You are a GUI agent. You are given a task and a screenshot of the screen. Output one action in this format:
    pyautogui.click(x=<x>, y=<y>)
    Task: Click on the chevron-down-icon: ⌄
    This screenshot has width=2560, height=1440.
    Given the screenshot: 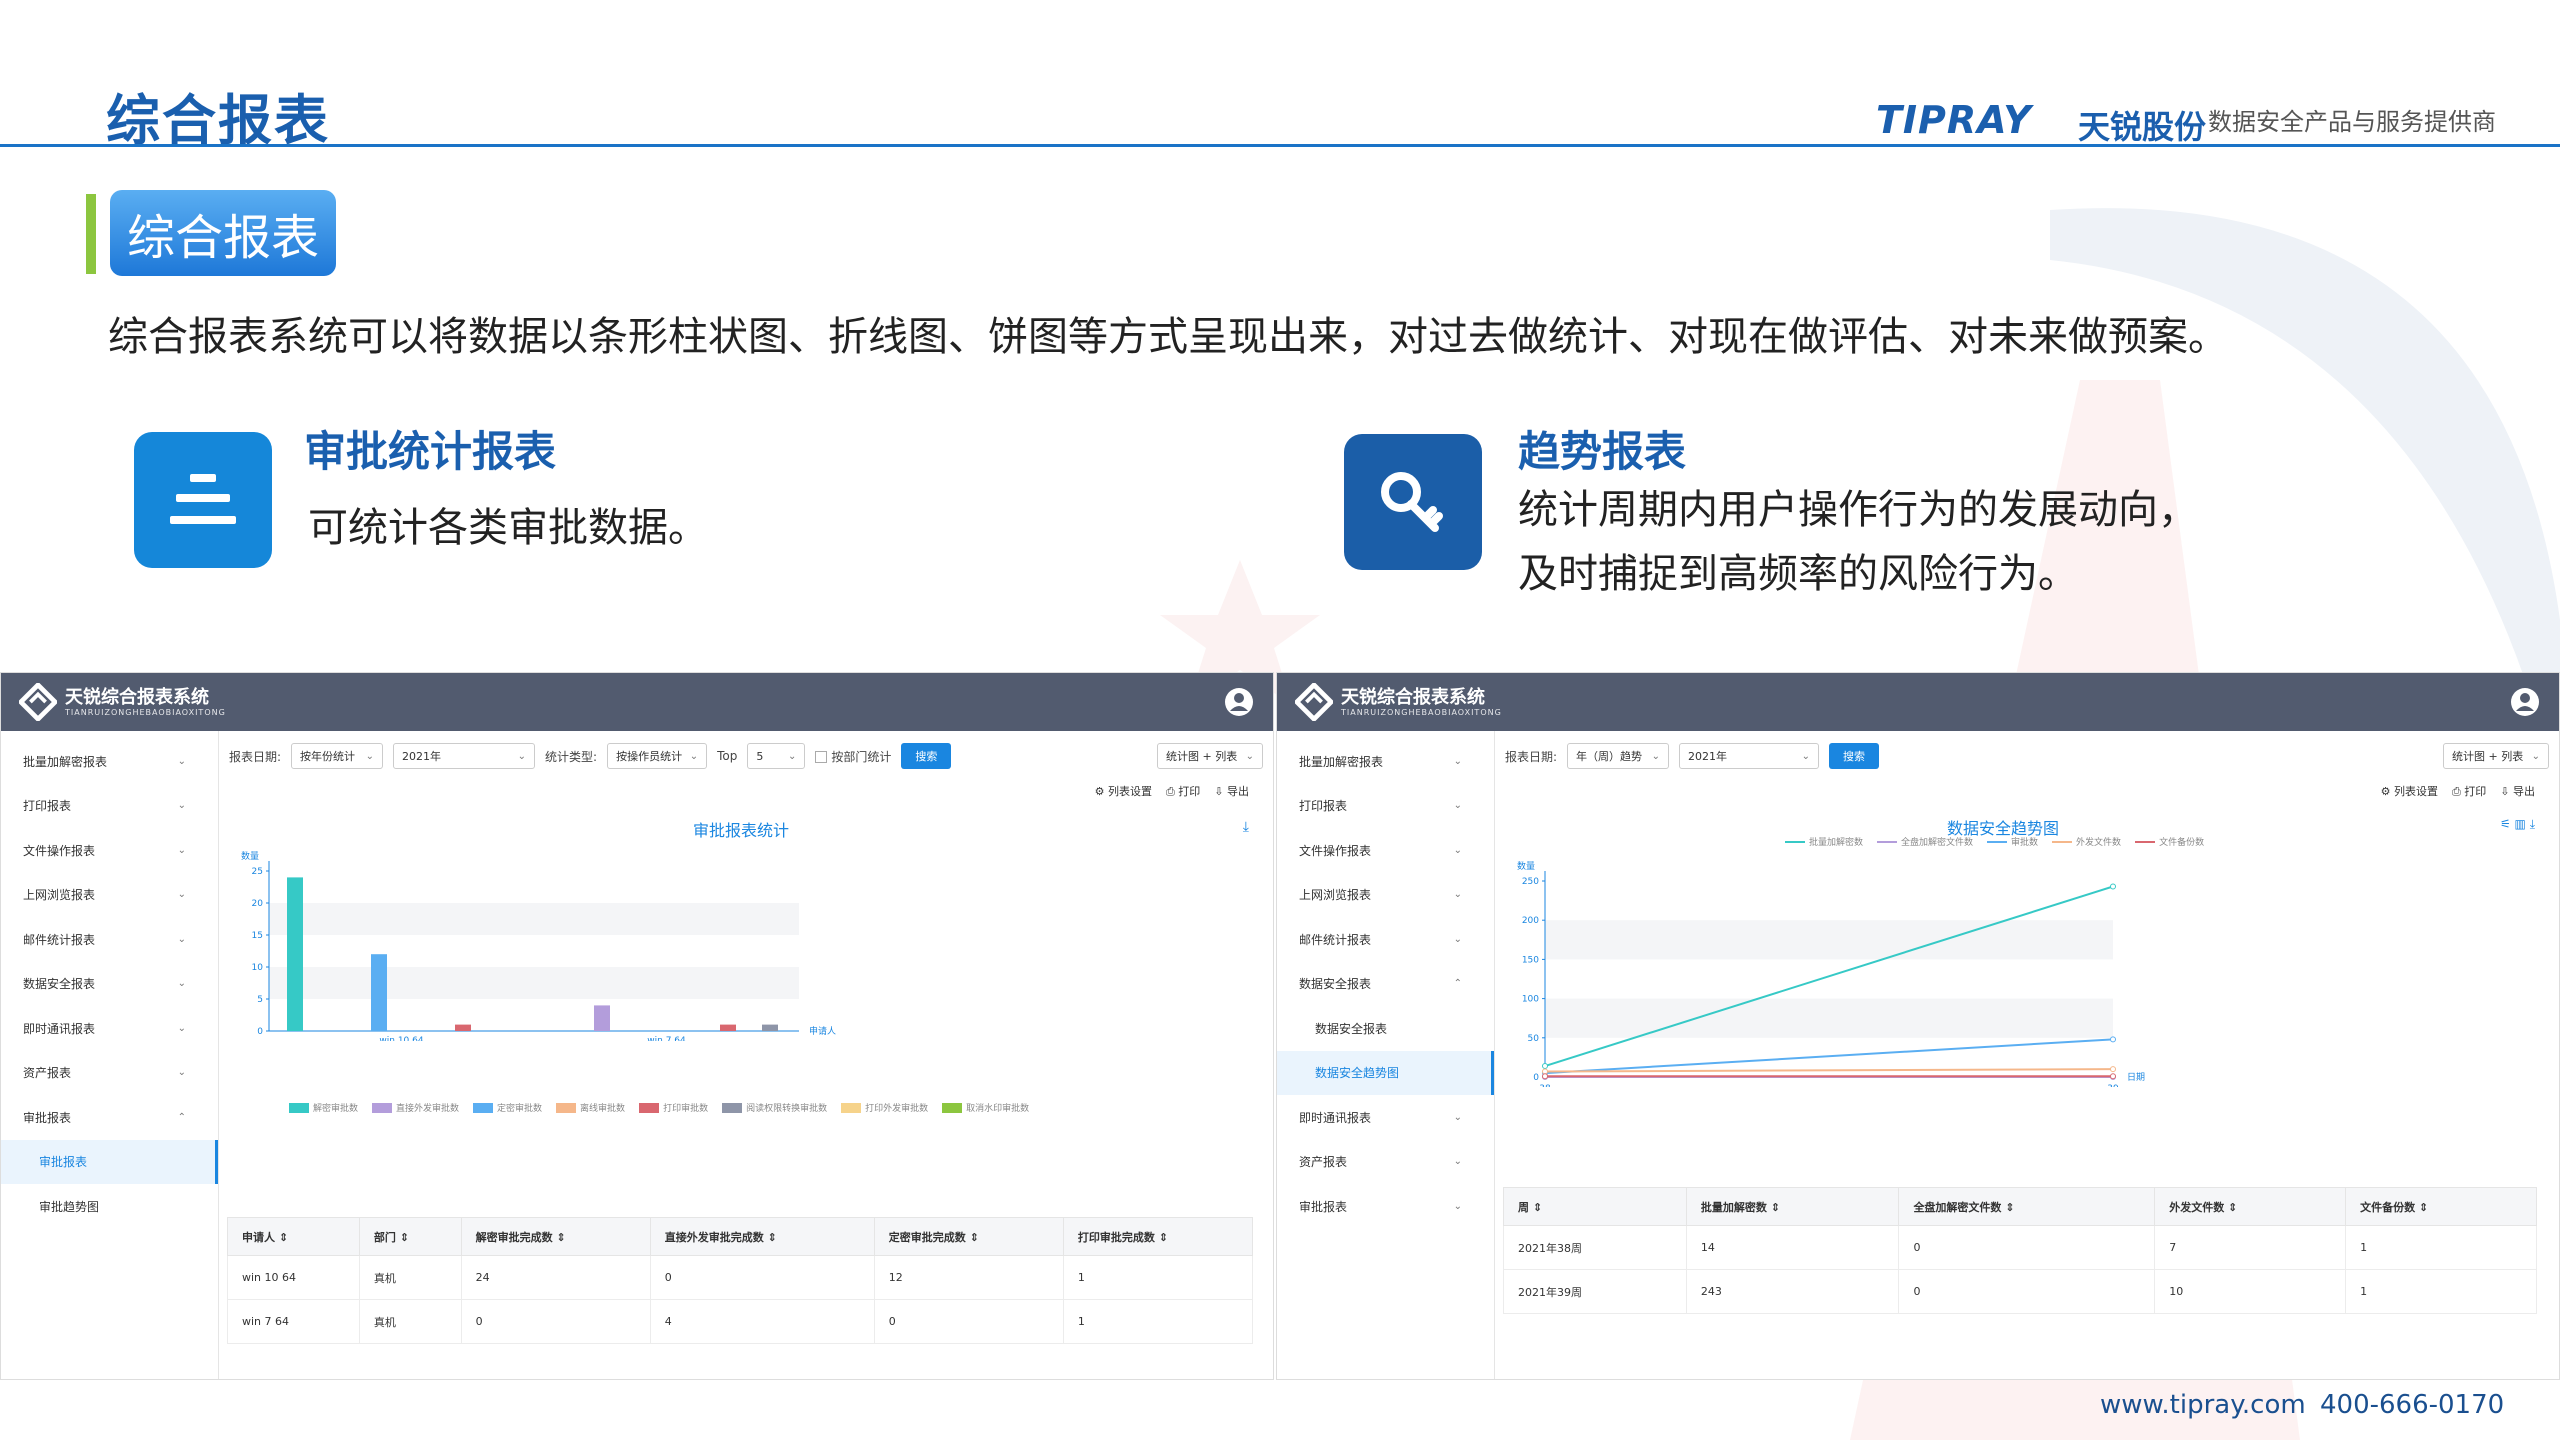 What is the action you would take?
    pyautogui.click(x=1656, y=756)
    